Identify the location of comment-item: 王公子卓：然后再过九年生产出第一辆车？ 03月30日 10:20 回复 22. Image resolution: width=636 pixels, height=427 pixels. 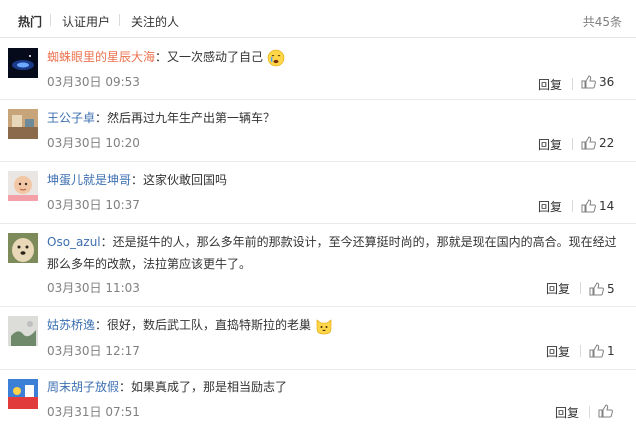
(318, 131).